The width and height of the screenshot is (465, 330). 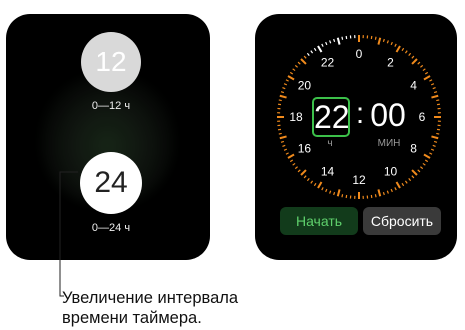 I want to click on caption: Увеличение интервала времени таймера., so click(x=150, y=308).